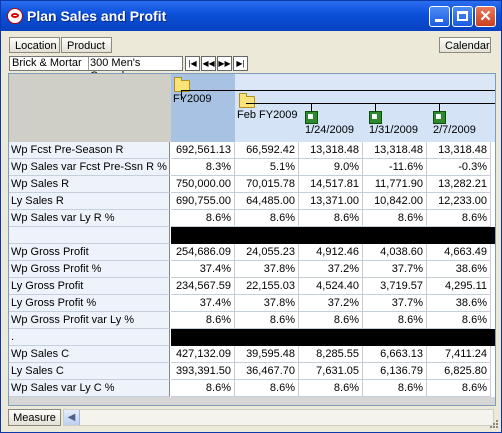  Describe the element at coordinates (135, 69) in the screenshot. I see `context-product: 300 Men's Casuals` at that location.